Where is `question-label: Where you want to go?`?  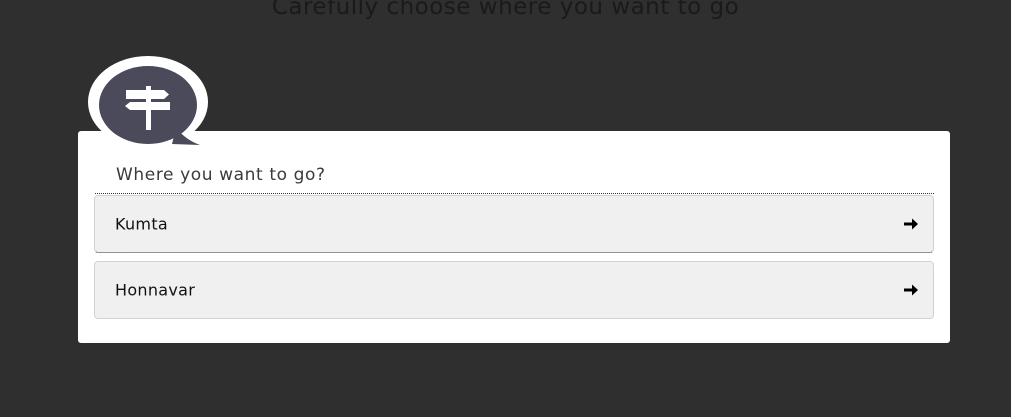 question-label: Where you want to go? is located at coordinates (221, 175).